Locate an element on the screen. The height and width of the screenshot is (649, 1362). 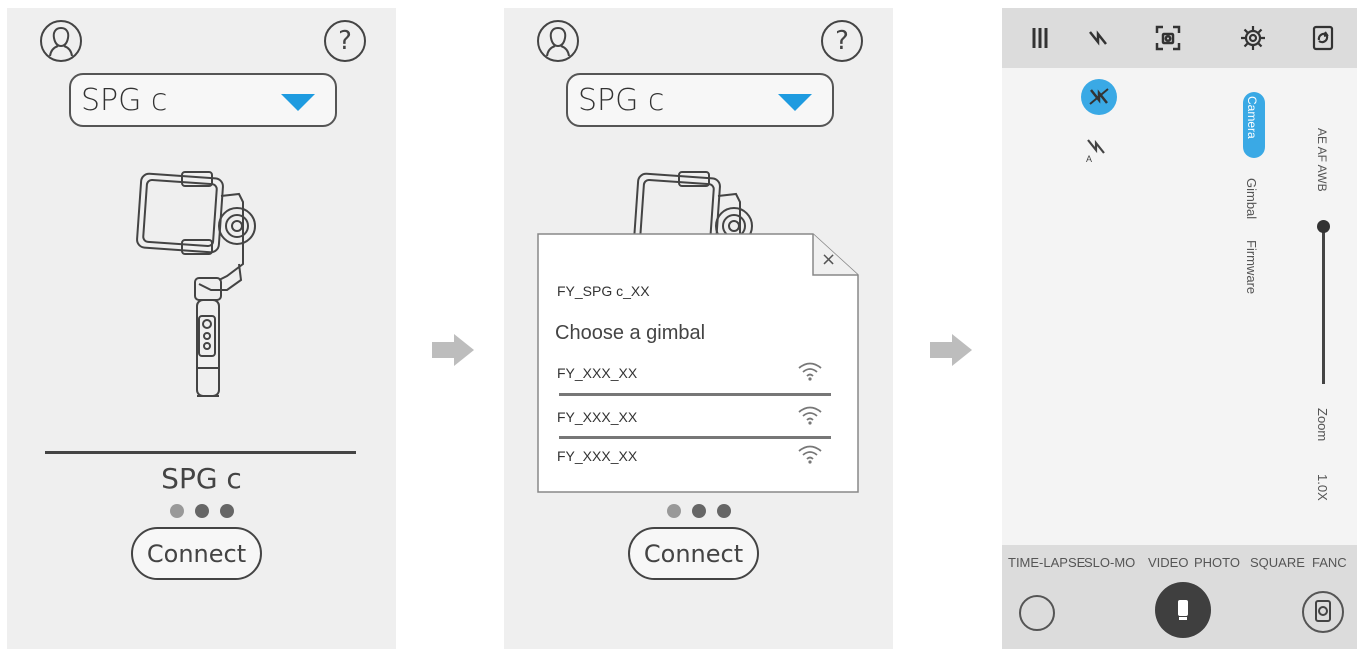
tab-gimbal: Gimbal is located at coordinates (1251, 198).